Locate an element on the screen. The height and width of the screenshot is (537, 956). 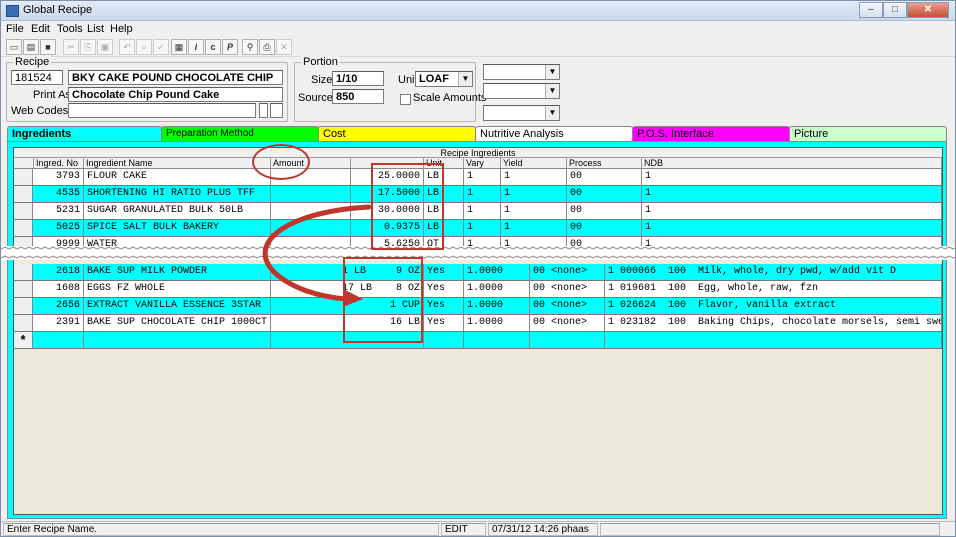
save-icon: ■ is located at coordinates (48, 47).